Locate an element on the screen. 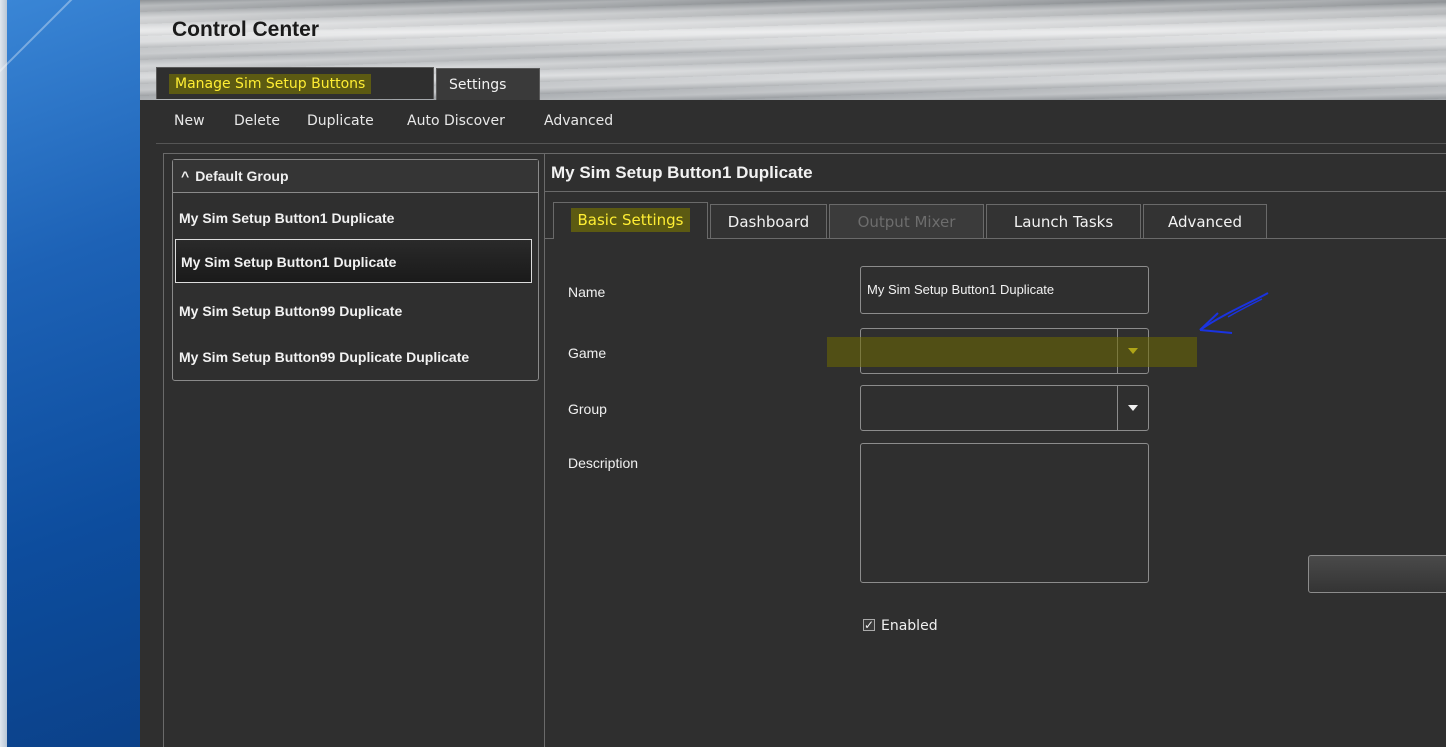  delete-button: Delete is located at coordinates (257, 121).